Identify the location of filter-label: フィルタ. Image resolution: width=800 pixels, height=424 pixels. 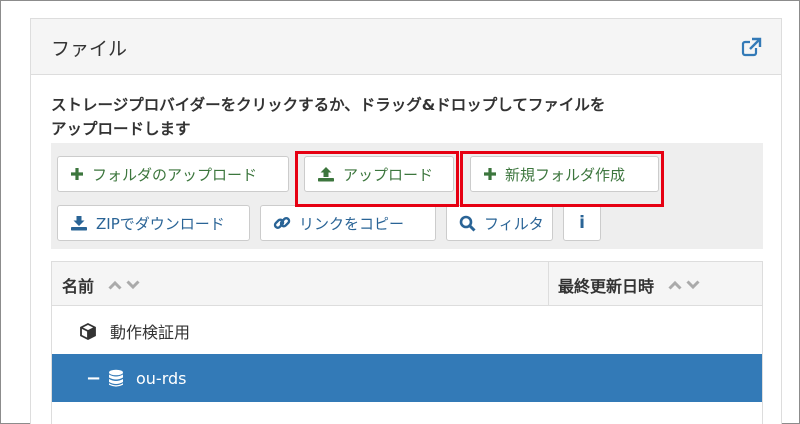
(514, 223).